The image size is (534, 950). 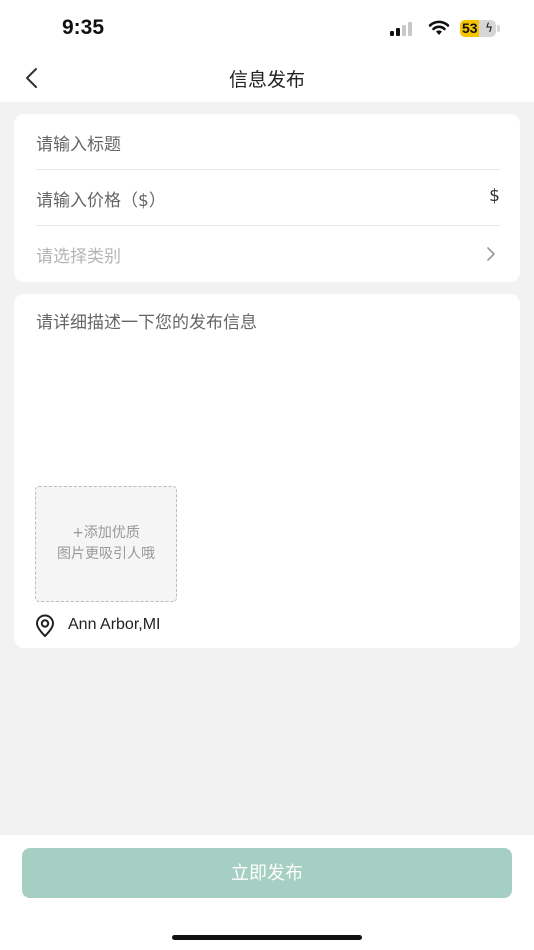 I want to click on nav-bar: 信息发布, so click(x=267, y=78).